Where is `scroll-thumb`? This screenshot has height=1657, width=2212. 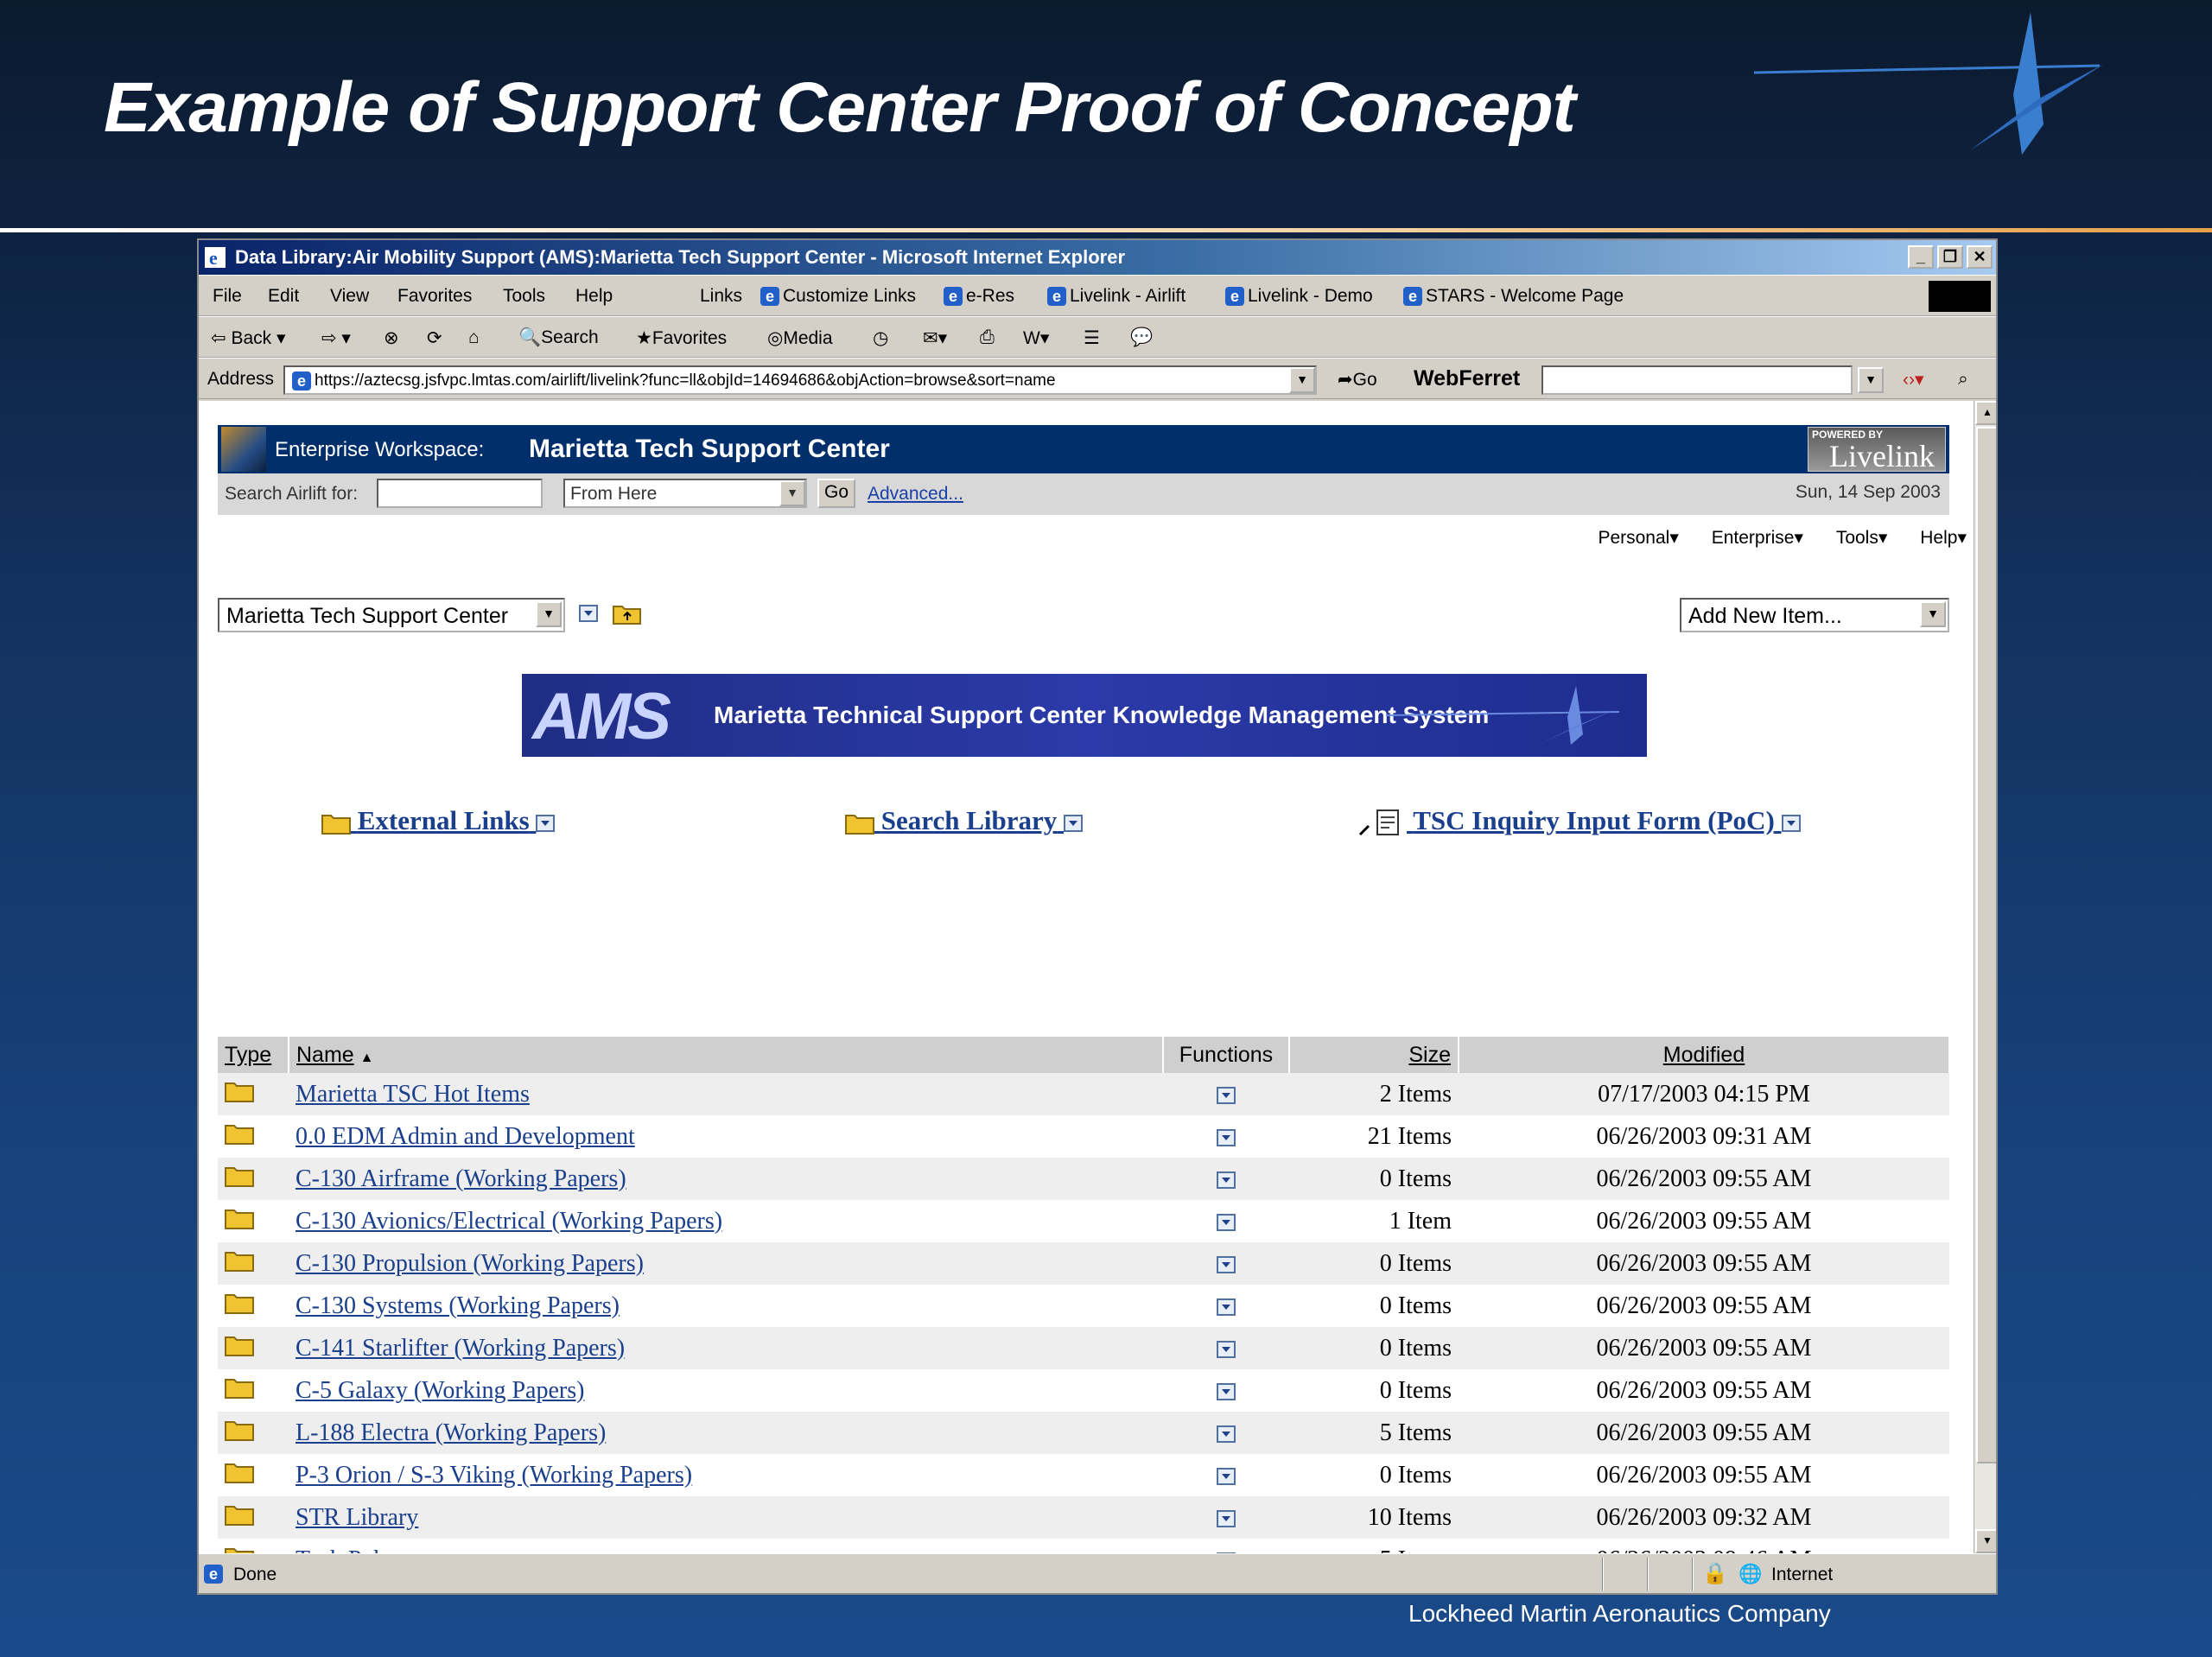 scroll-thumb is located at coordinates (1986, 945).